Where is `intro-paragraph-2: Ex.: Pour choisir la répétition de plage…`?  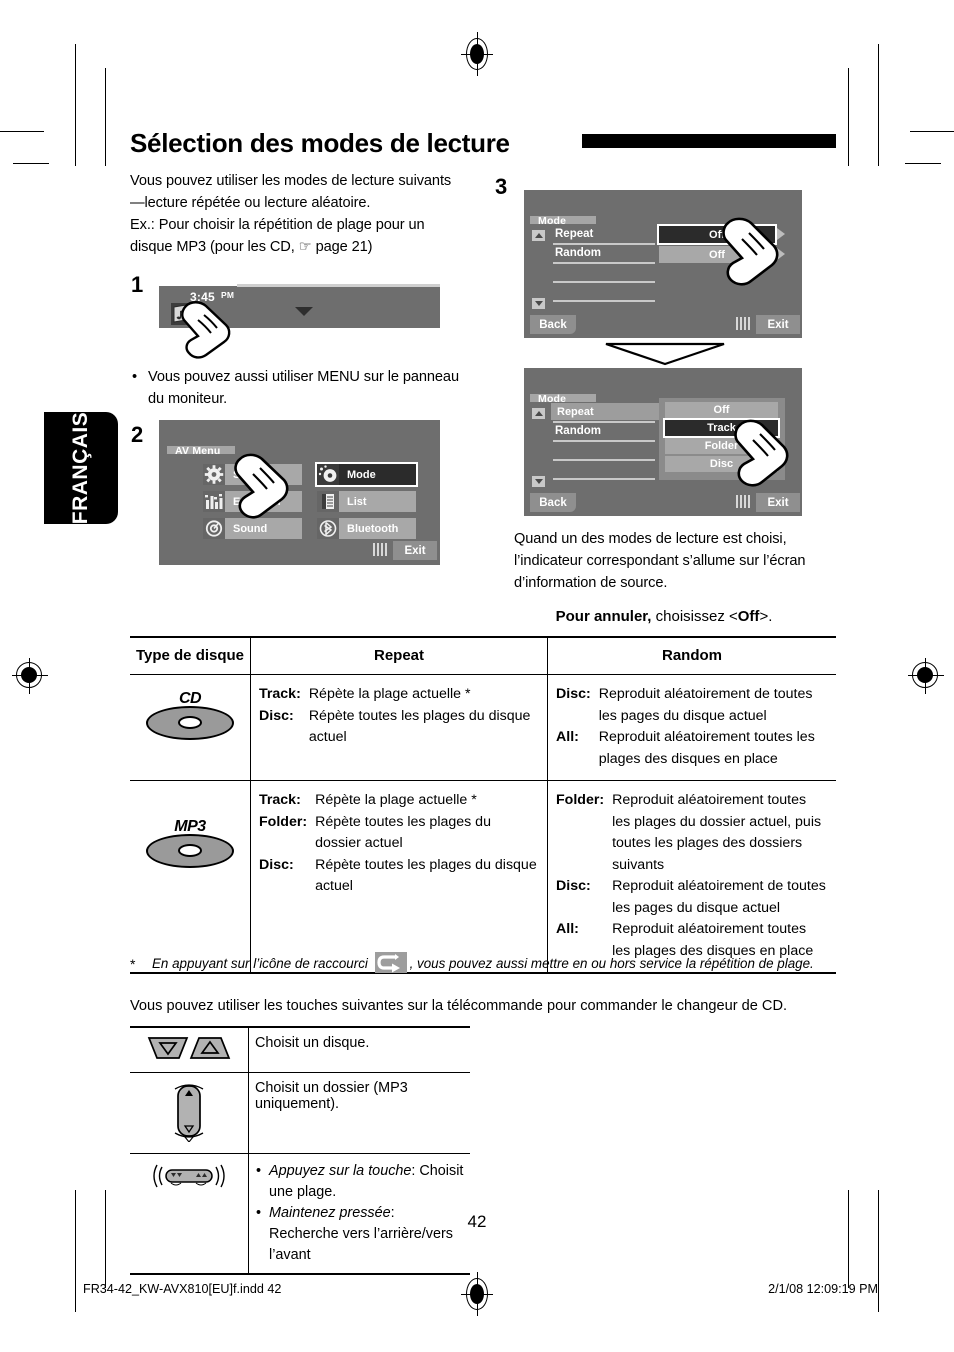
intro-paragraph-2: Ex.: Pour choisir la répétition de plage… is located at coordinates (277, 236).